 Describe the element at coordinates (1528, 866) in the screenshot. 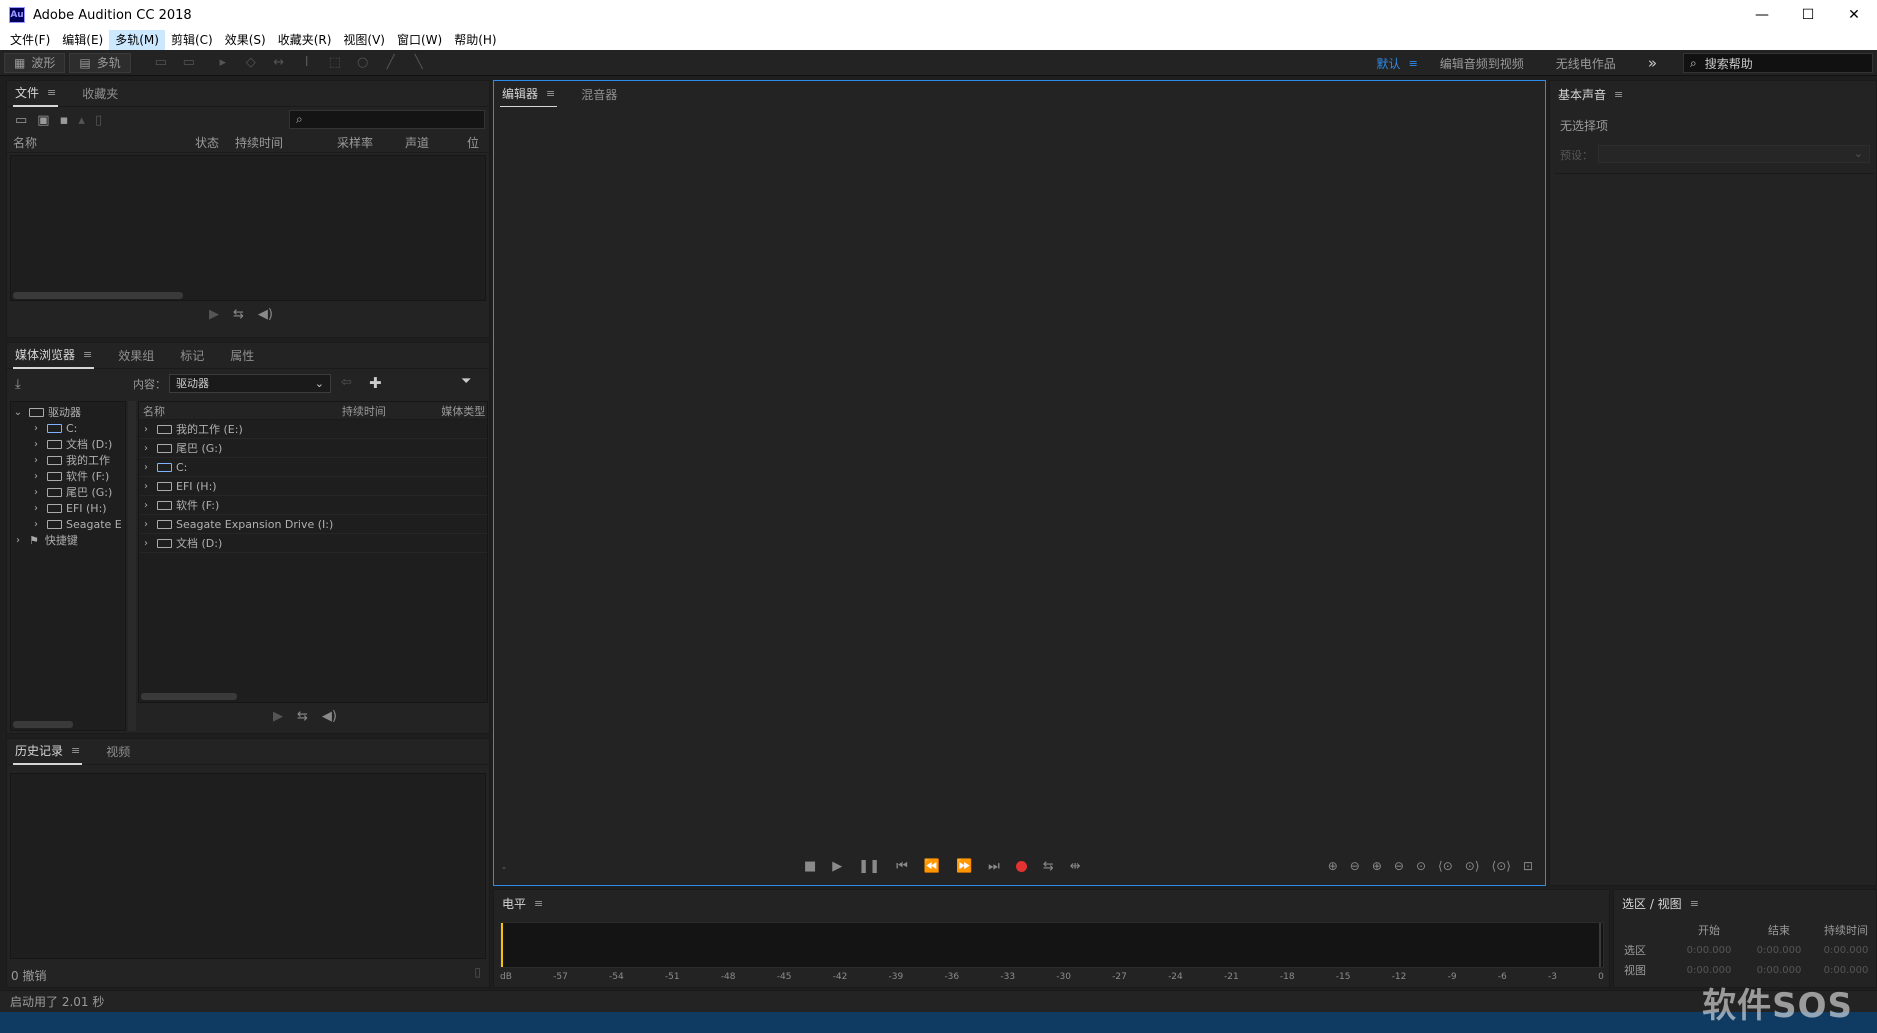

I see `zoom-fit-icon: ⊡` at that location.